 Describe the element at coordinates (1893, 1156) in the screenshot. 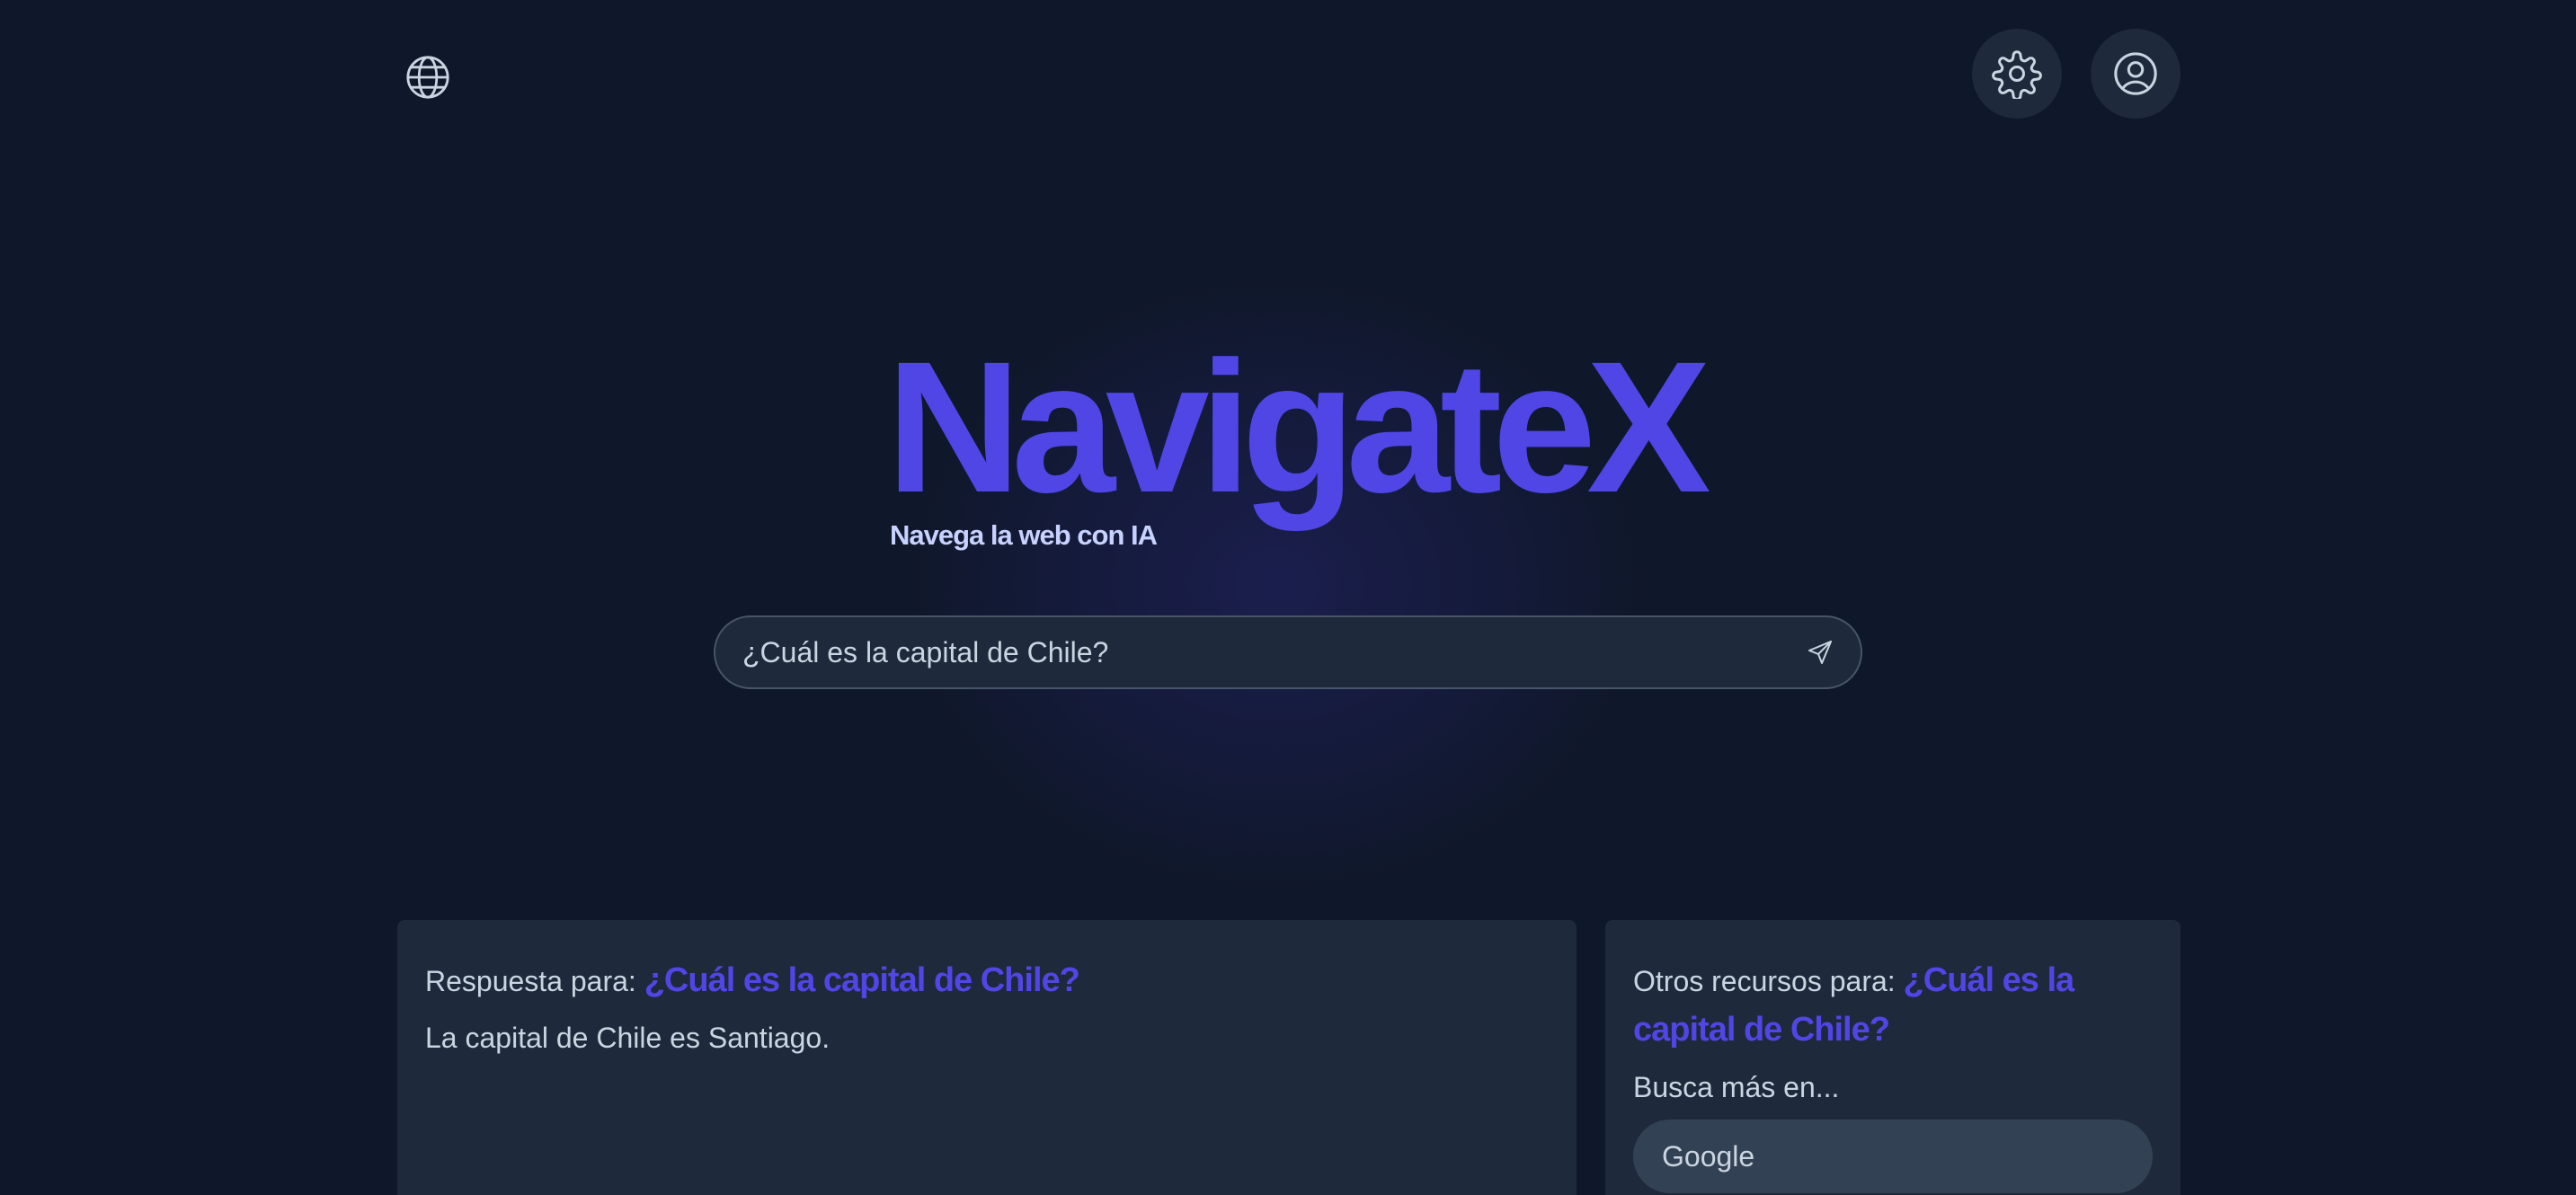

I see `search-engine-google-button: Google` at that location.